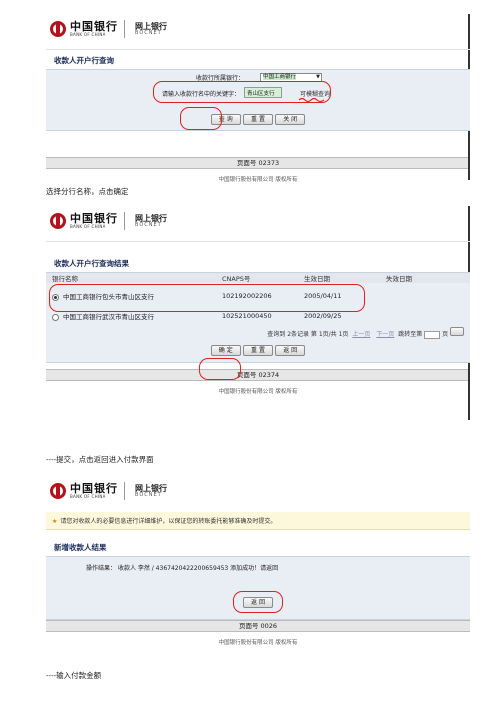 Image resolution: width=500 pixels, height=707 pixels. What do you see at coordinates (225, 350) in the screenshot?
I see `confirm-button: 确 定` at bounding box center [225, 350].